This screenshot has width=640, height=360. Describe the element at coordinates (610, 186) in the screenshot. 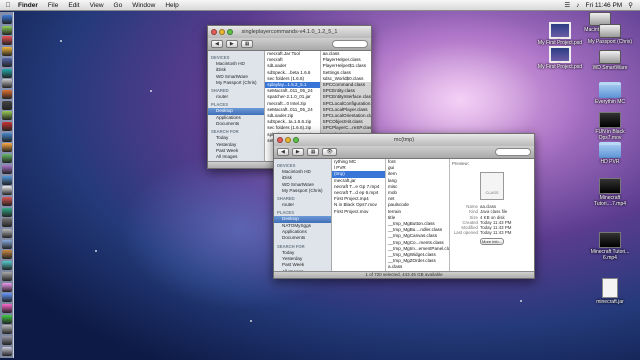

I see `movie-icon` at that location.